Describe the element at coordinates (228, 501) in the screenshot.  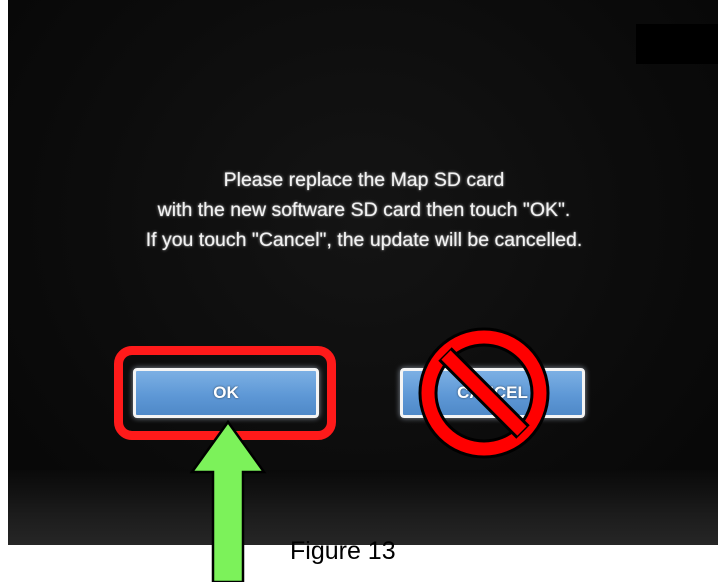
I see `up-arrow-icon` at that location.